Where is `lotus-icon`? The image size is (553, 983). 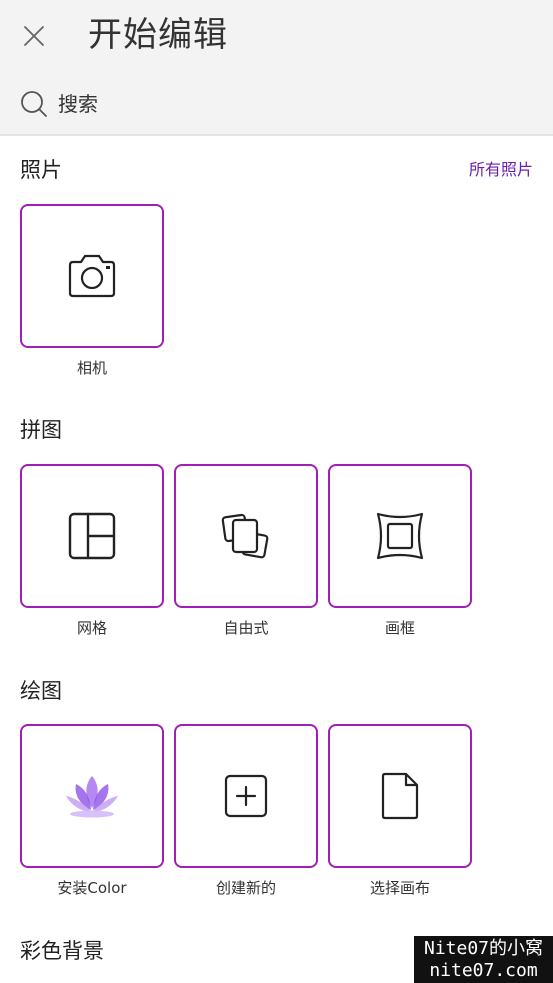
lotus-icon is located at coordinates (92, 797).